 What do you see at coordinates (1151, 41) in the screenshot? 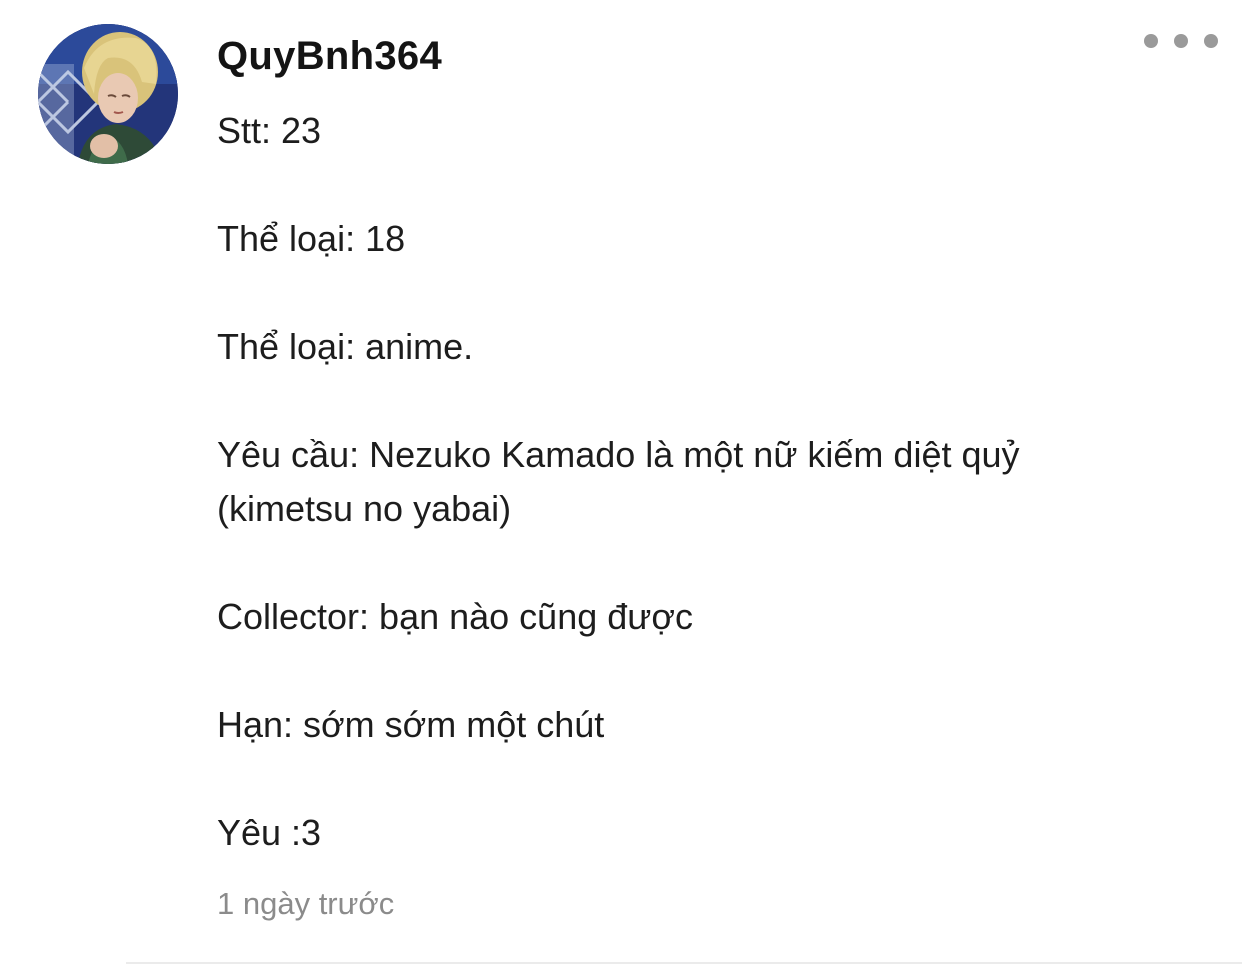
I see `more-options-icon` at bounding box center [1151, 41].